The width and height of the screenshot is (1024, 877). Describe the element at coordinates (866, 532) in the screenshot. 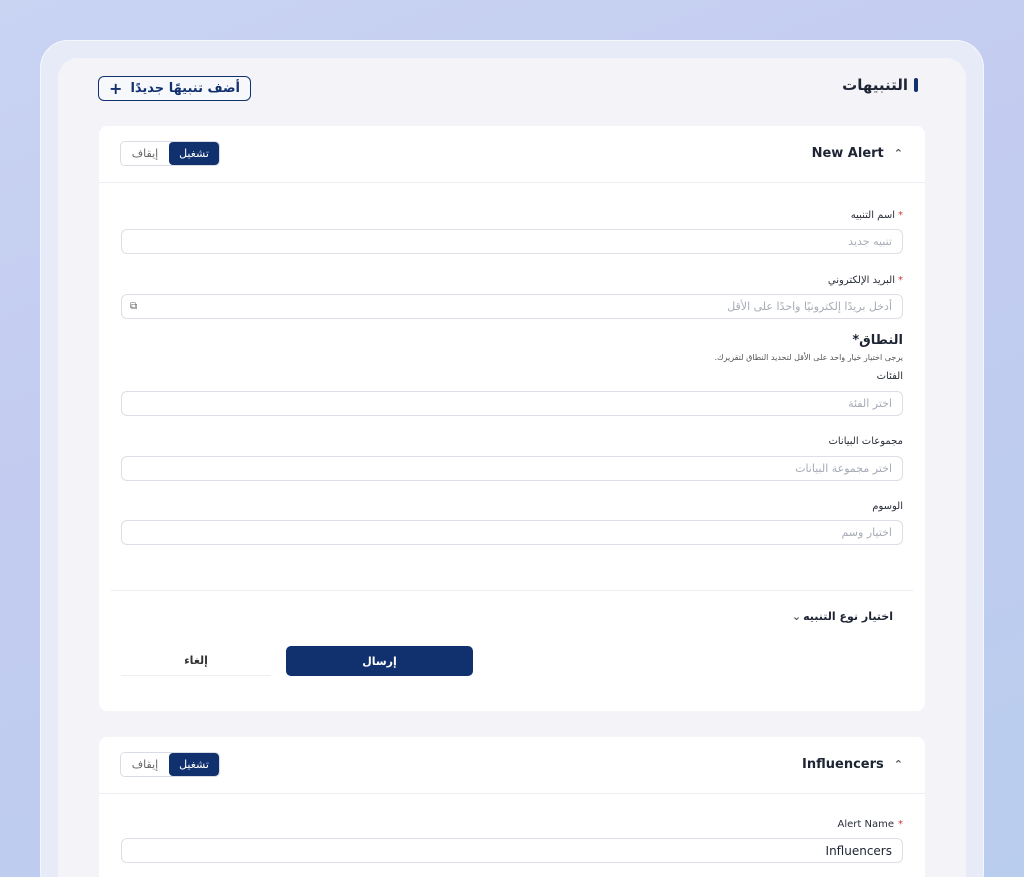

I see `tags-placeholder: اختيار وسم` at that location.